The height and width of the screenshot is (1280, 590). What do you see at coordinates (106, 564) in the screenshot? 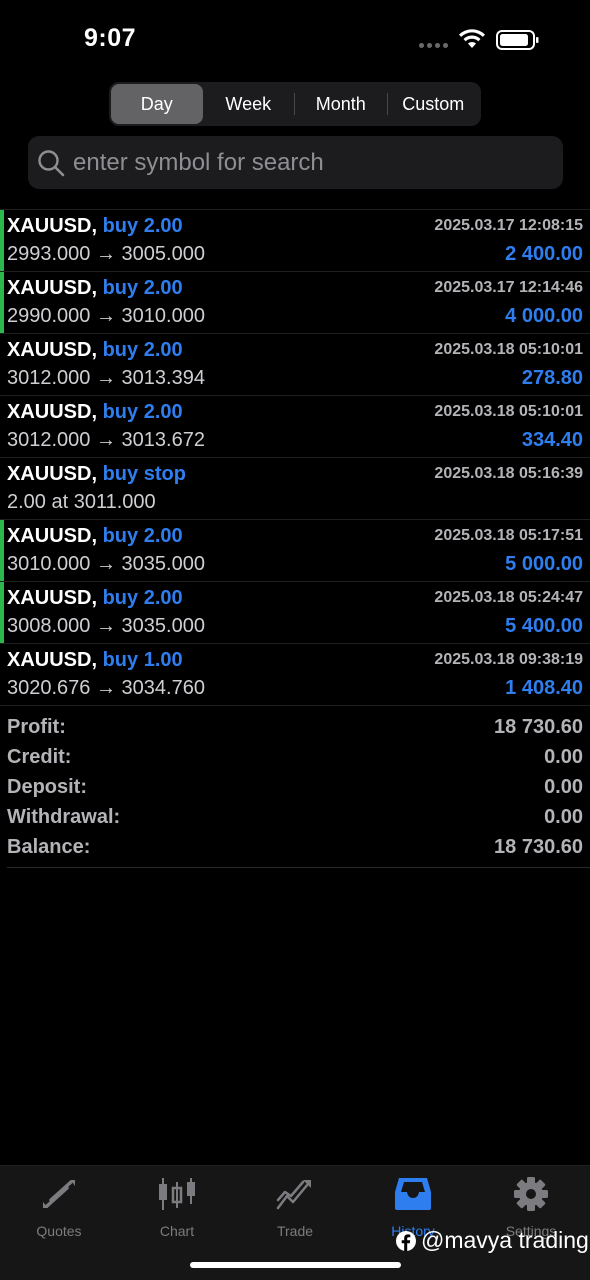
I see `deal-prices: 3010.000 → 3035.000` at bounding box center [106, 564].